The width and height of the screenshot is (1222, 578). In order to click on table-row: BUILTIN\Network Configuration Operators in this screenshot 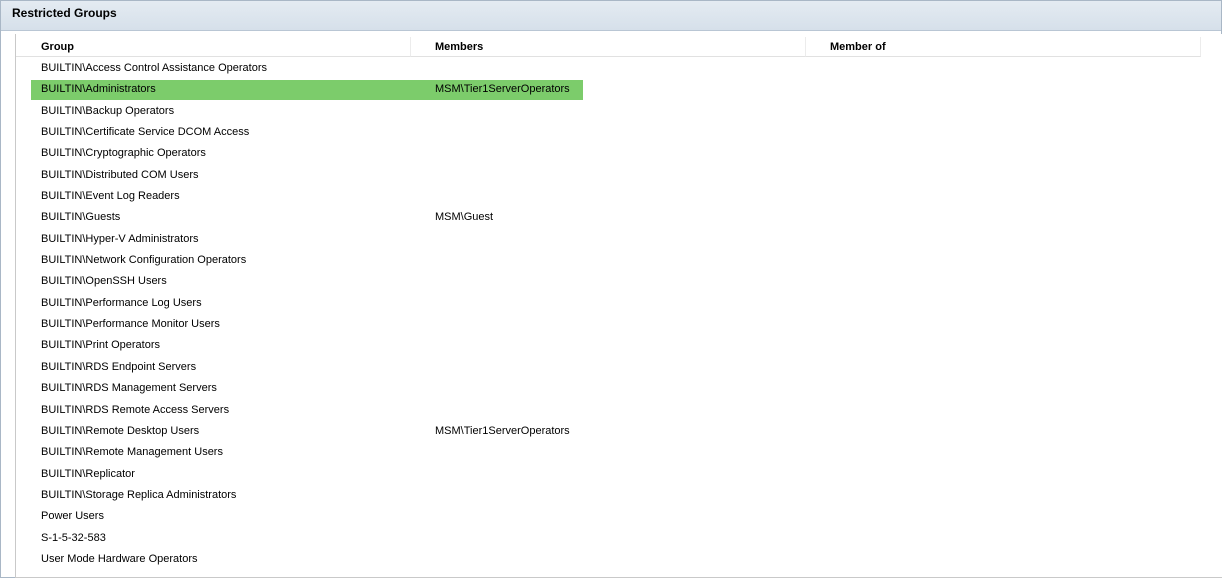, I will do `click(626, 260)`.